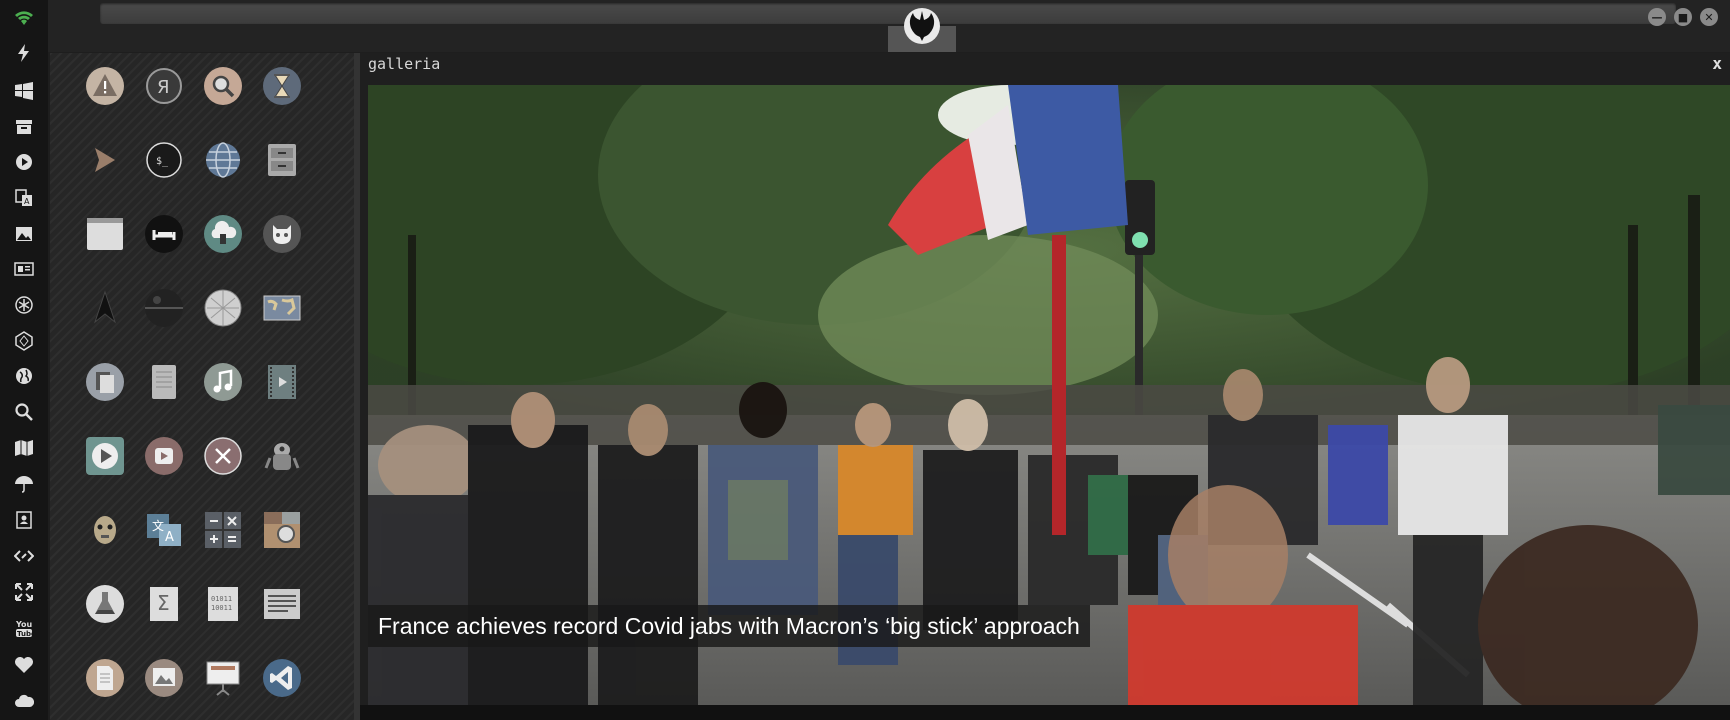  I want to click on play-app-icon, so click(105, 456).